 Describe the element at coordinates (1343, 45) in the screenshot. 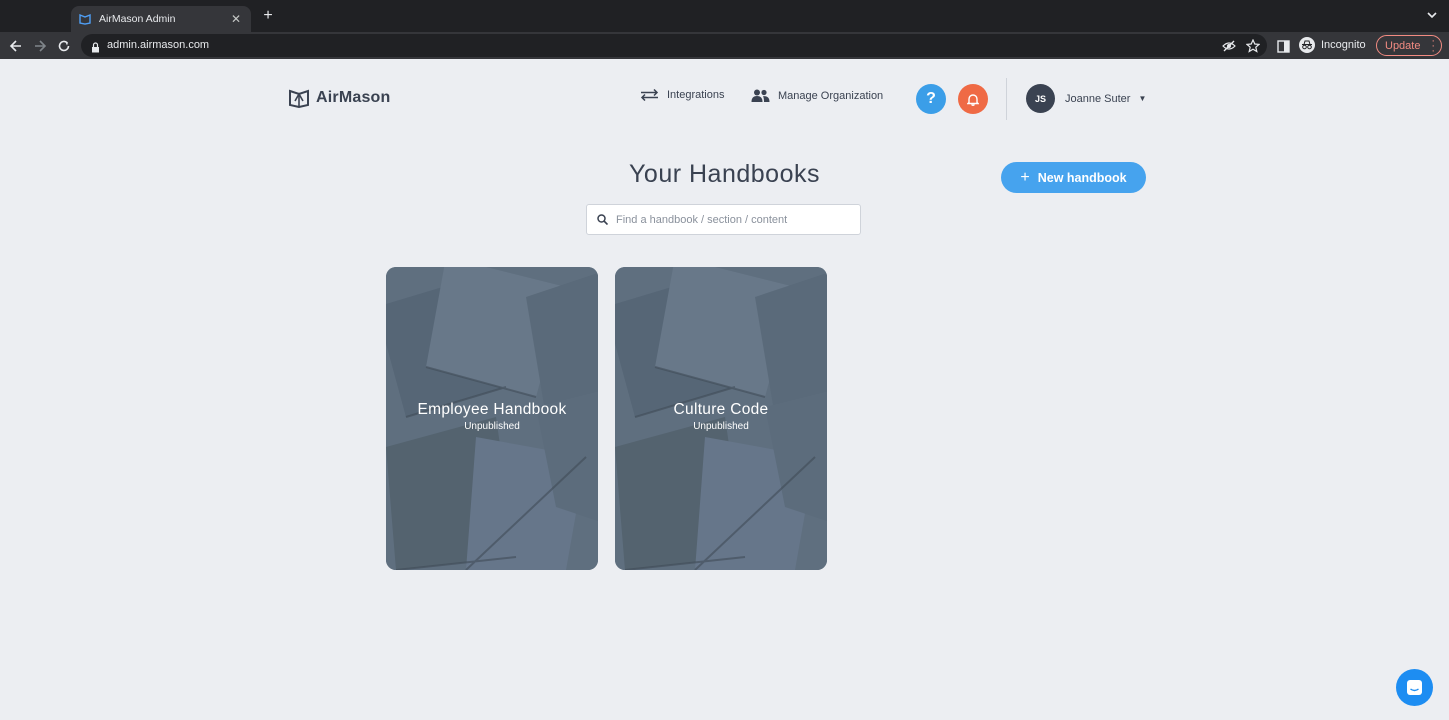

I see `incognito-label: Incognito` at that location.